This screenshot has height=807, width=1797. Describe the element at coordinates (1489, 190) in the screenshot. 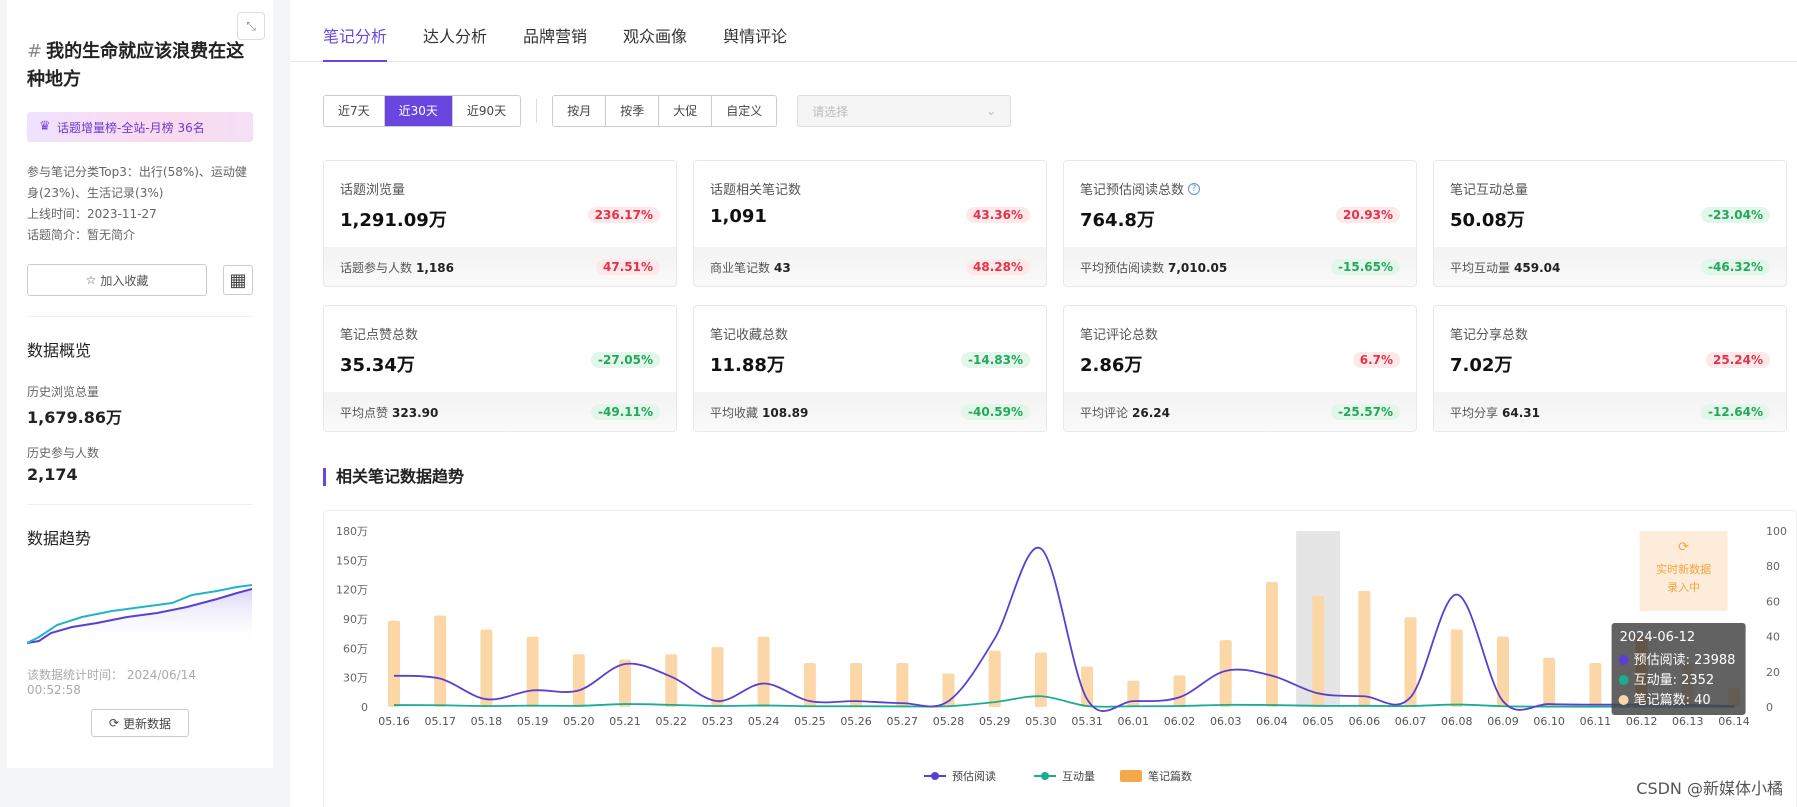

I see `metric-label: 笔记互动总量` at that location.